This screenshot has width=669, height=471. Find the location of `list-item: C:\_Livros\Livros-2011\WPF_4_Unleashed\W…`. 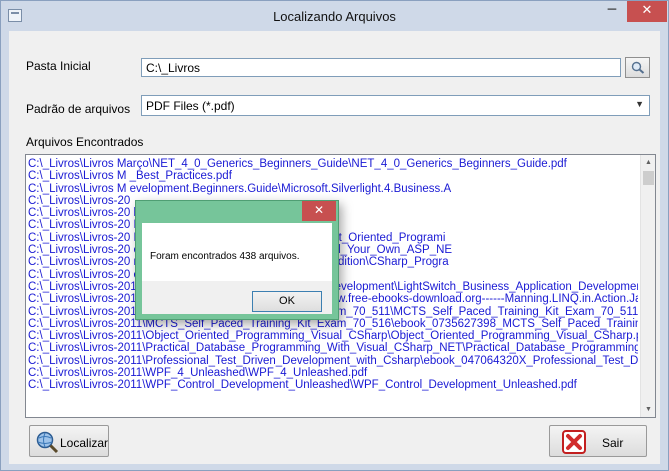

list-item: C:\_Livros\Livros-2011\WPF_4_Unleashed\W… is located at coordinates (333, 373).